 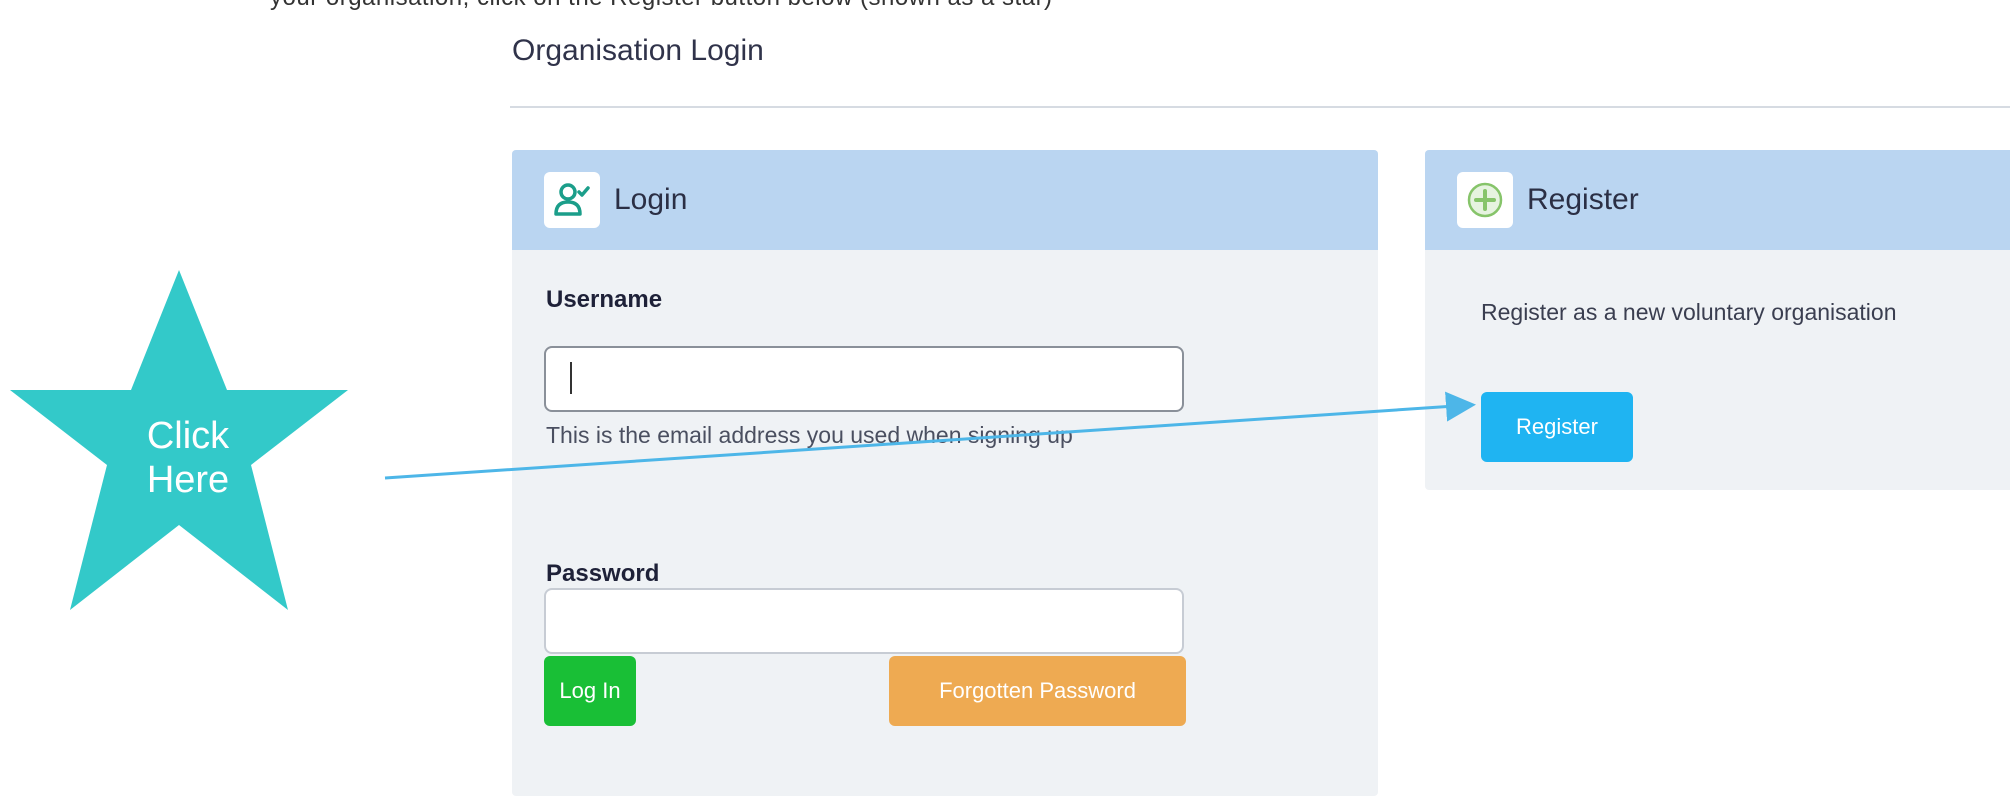 I want to click on page-title: Organisation Login, so click(x=638, y=50).